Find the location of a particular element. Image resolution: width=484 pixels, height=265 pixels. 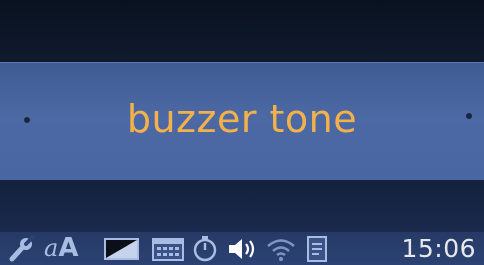

volume-icon is located at coordinates (242, 250).